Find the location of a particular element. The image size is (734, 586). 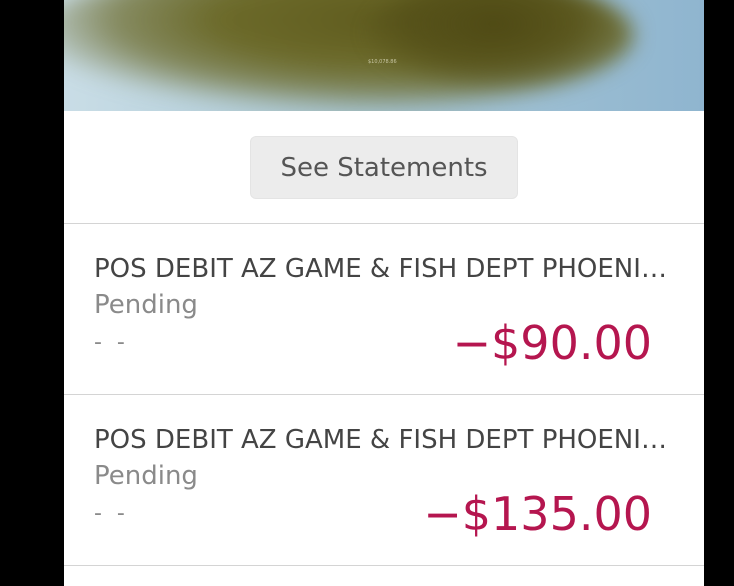

hero-balance-text: $10,078.86 is located at coordinates (382, 62).